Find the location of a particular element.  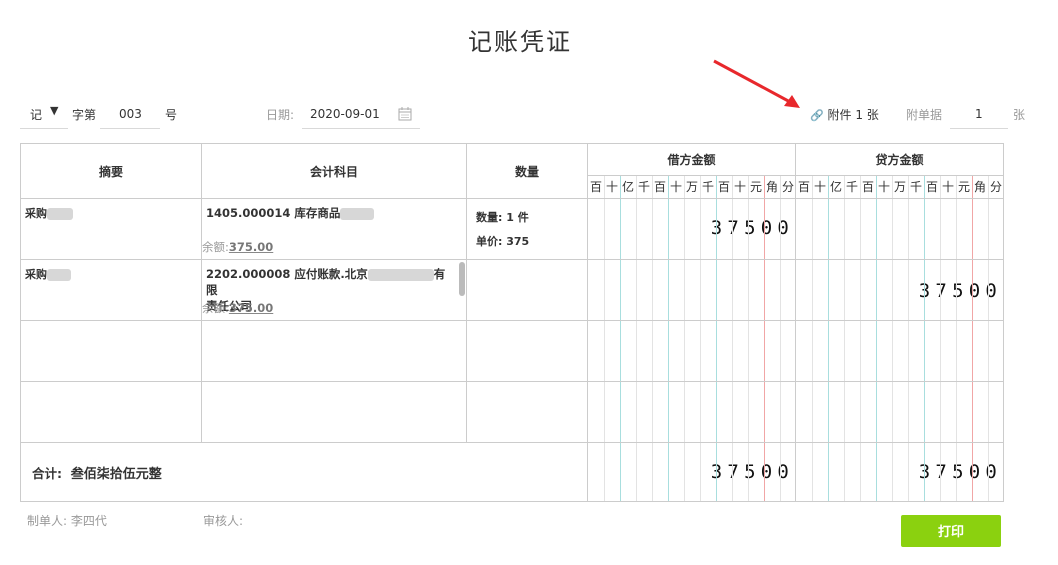

quantity-cell: 数量: 1 件 单价: 375 is located at coordinates (527, 229).